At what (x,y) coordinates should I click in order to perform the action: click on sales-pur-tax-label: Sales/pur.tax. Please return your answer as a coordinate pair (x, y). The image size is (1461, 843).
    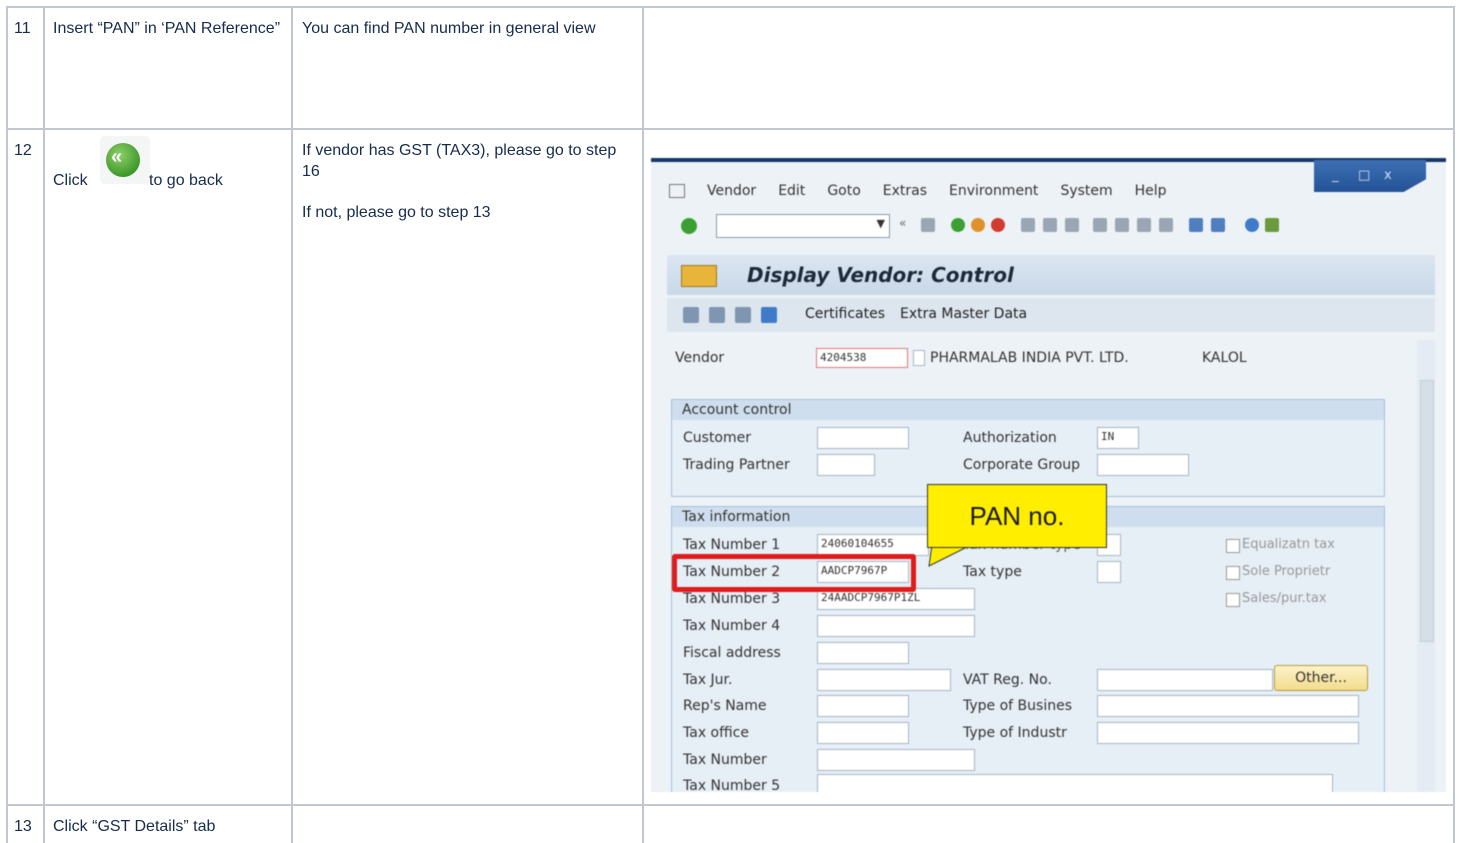
    Looking at the image, I should click on (1284, 598).